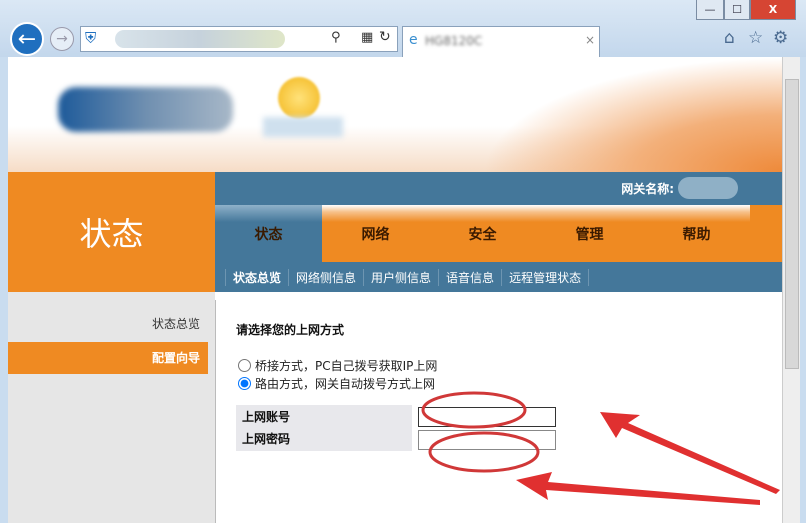  Describe the element at coordinates (474, 410) in the screenshot. I see `annotation-ellipse-account` at that location.